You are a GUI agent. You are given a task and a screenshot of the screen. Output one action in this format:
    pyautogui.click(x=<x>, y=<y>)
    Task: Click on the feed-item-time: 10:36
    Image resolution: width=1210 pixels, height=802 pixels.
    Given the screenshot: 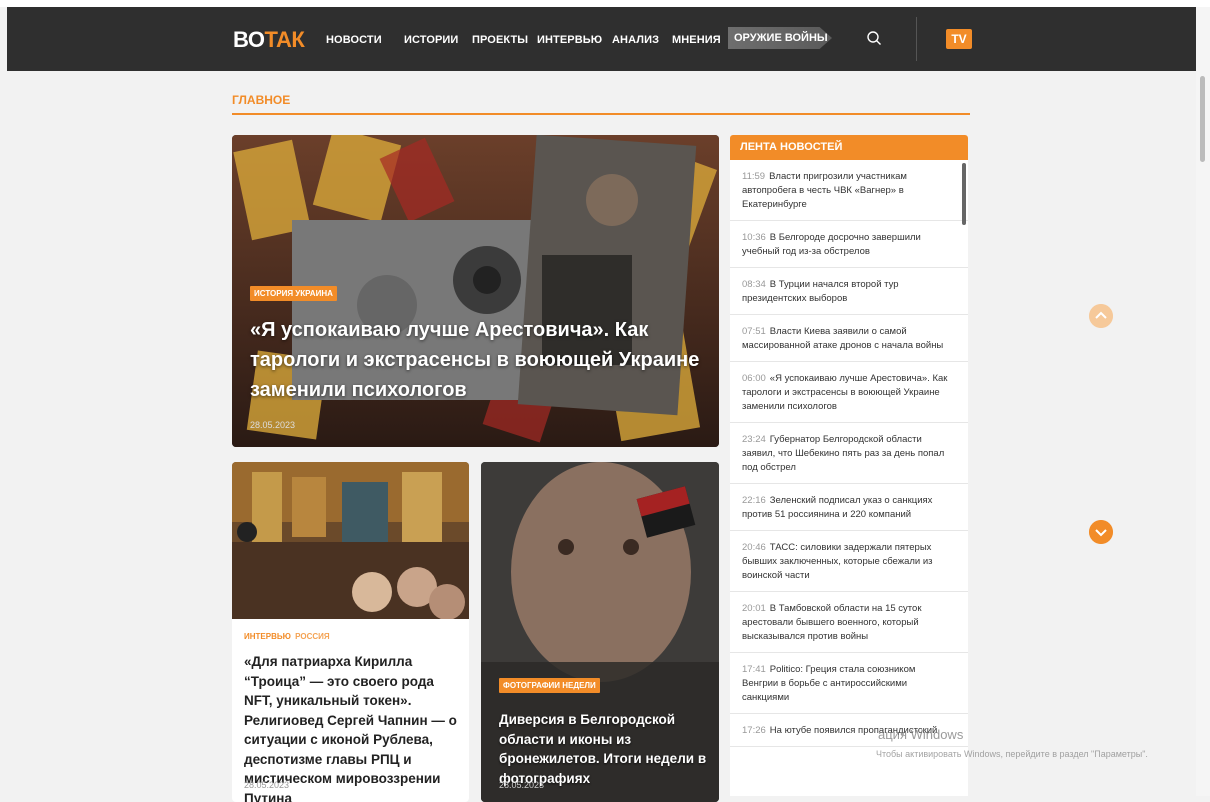 What is the action you would take?
    pyautogui.click(x=754, y=237)
    